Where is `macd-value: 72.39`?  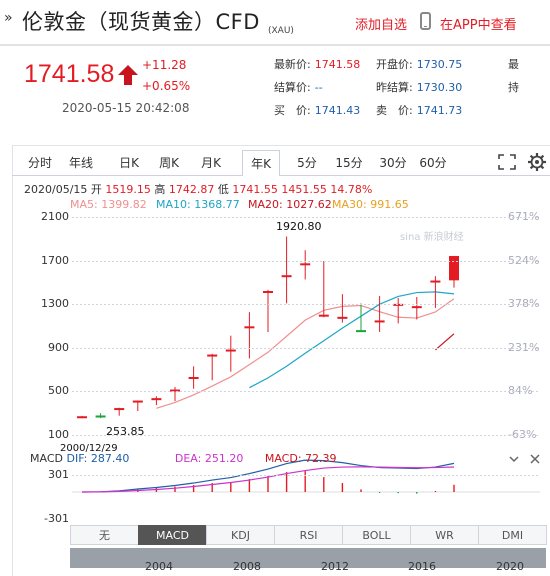
macd-value: 72.39 is located at coordinates (321, 458).